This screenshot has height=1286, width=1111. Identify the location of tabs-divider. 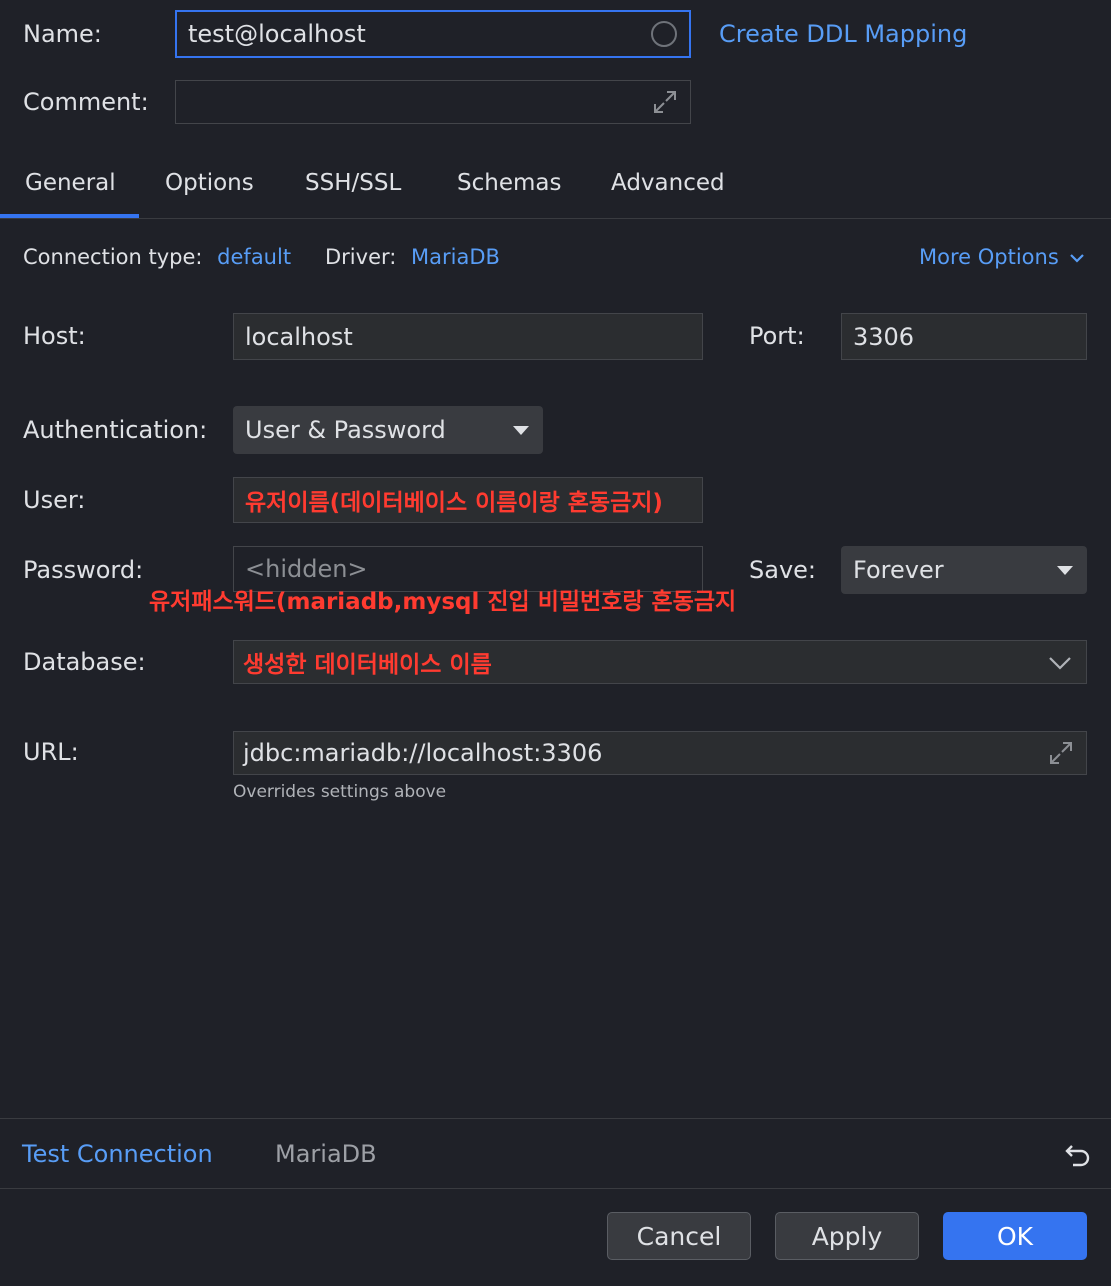
(555, 218).